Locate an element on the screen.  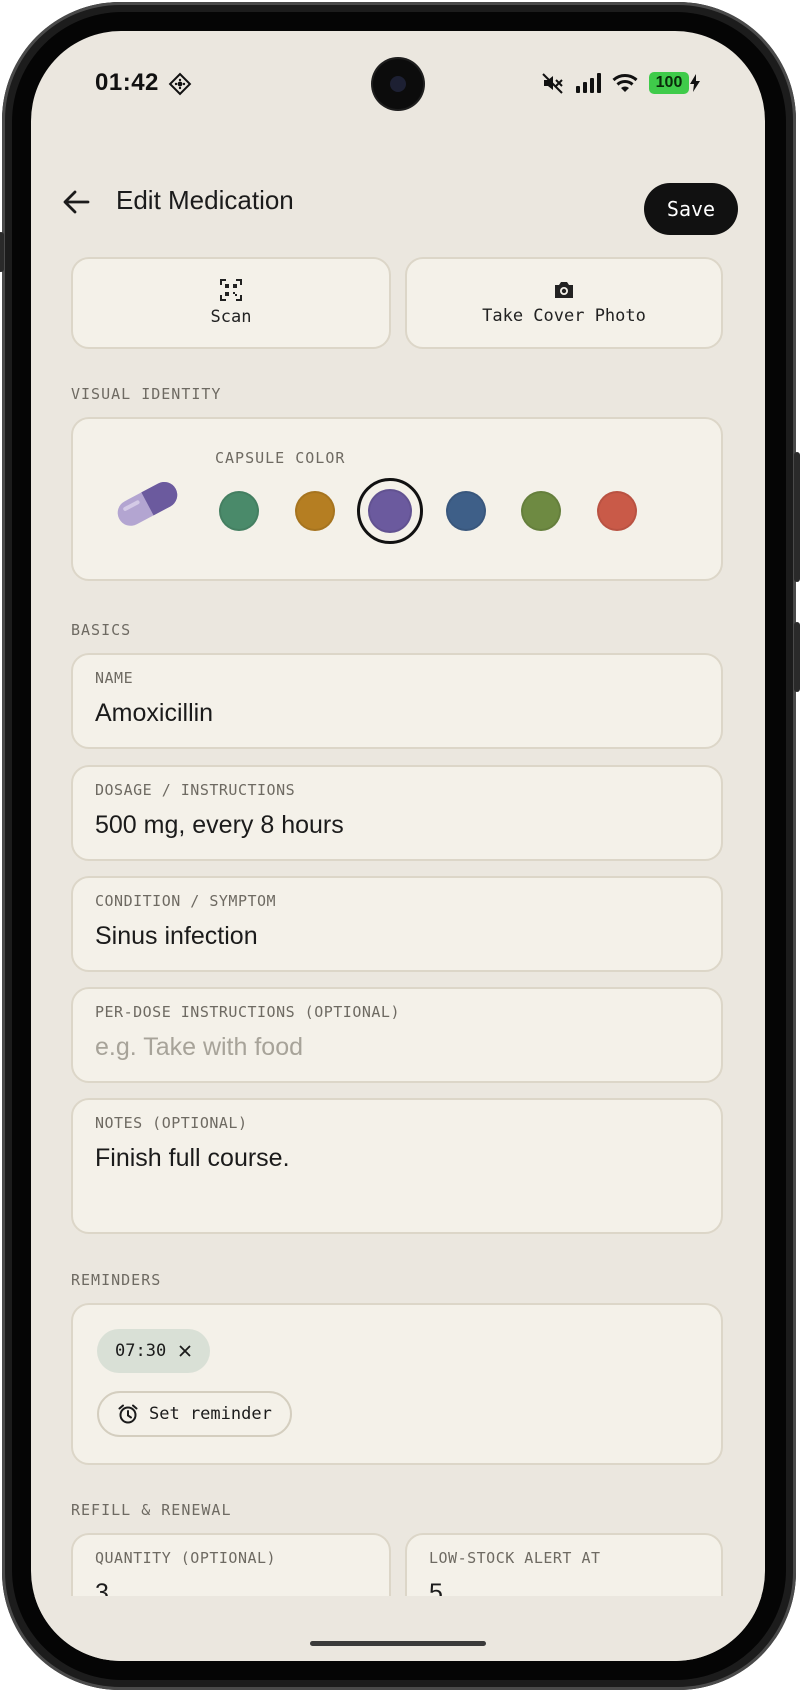
reminder-time: 07:30 is located at coordinates (141, 1351).